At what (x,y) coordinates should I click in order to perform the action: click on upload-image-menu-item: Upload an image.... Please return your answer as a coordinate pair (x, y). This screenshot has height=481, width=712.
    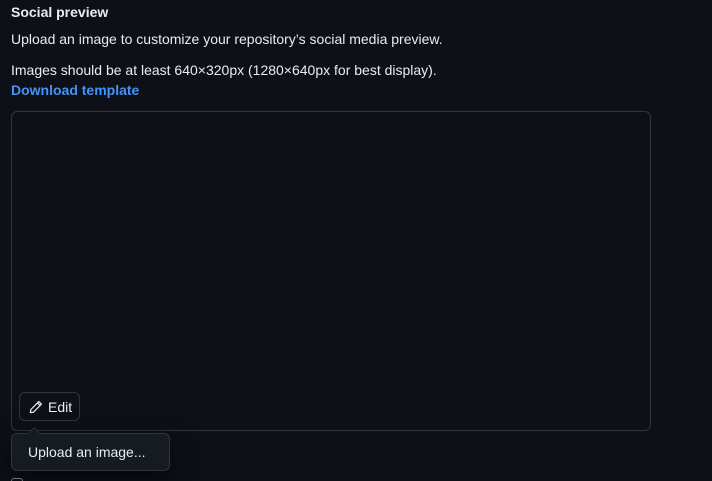
    Looking at the image, I should click on (87, 452).